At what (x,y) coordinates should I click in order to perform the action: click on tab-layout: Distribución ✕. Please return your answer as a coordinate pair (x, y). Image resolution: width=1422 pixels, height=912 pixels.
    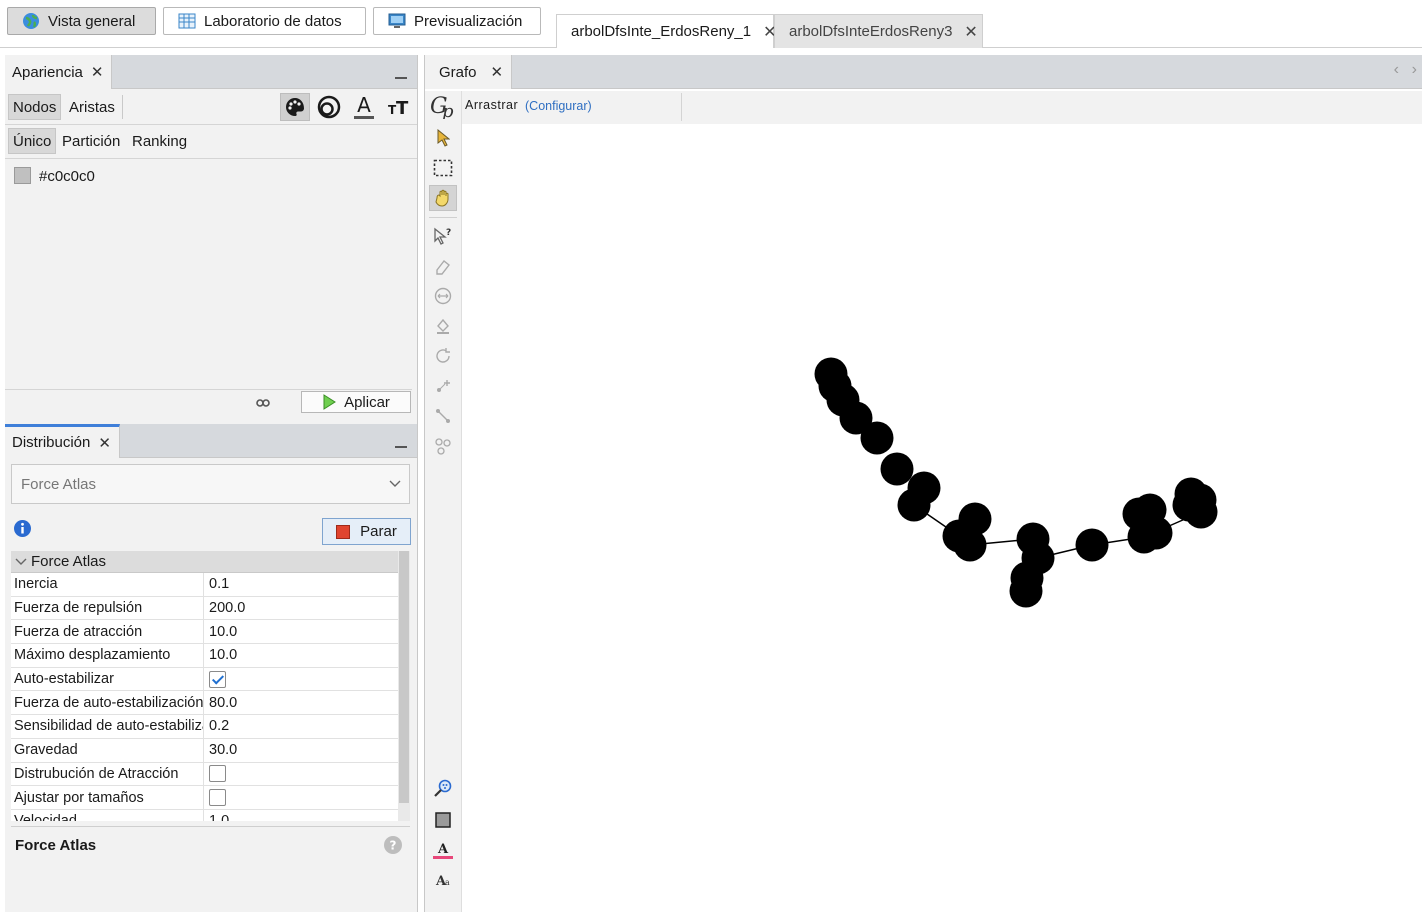
    Looking at the image, I should click on (62, 441).